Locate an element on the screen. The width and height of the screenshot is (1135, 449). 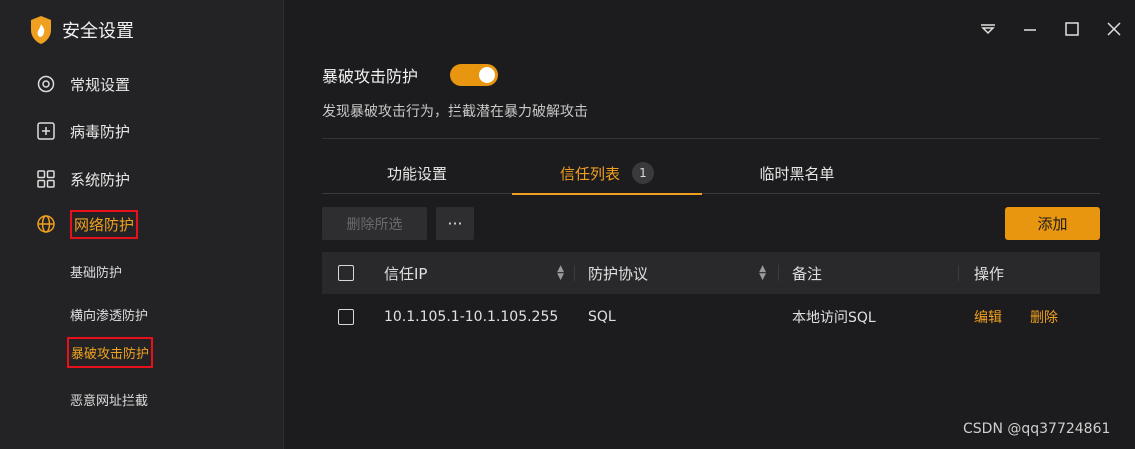
plus-box-icon is located at coordinates (46, 131).